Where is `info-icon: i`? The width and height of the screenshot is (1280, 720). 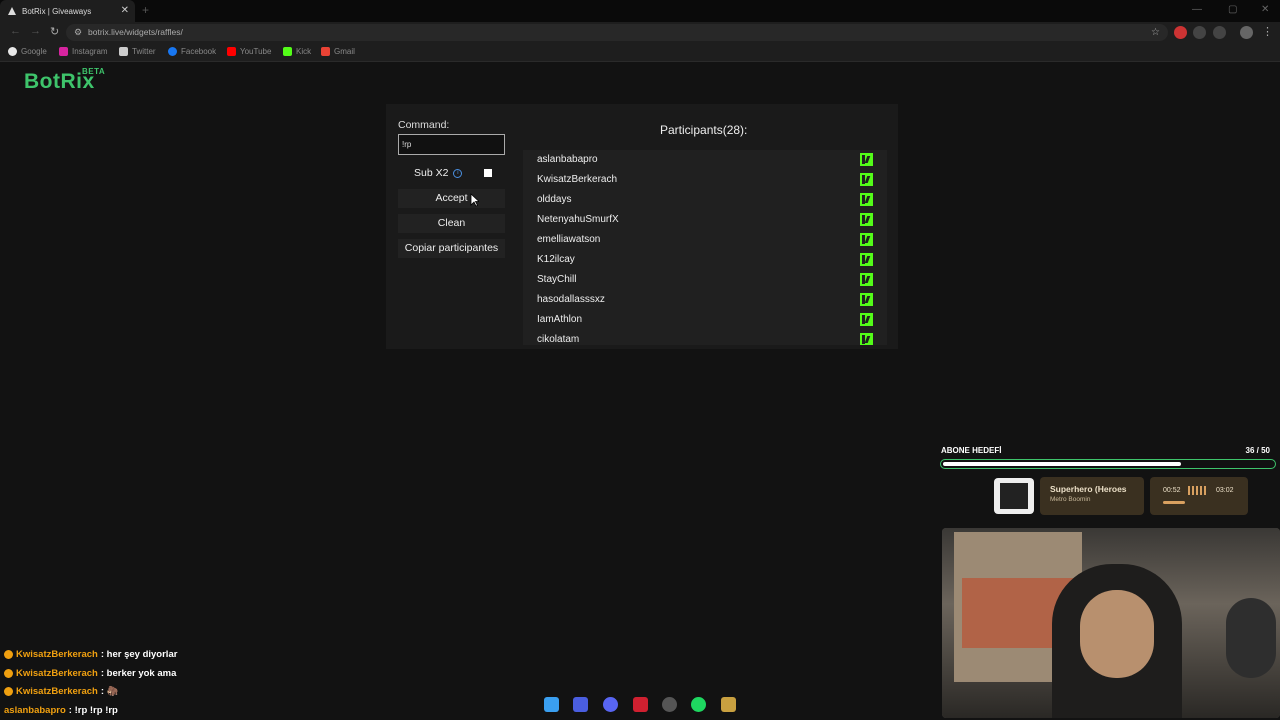 info-icon: i is located at coordinates (458, 173).